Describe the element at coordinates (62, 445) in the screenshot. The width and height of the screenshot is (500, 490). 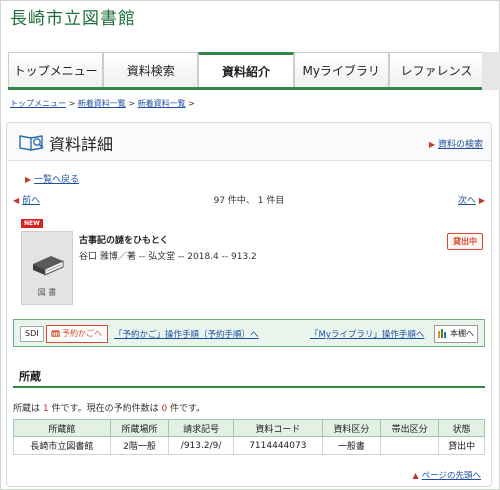
I see `table-cell: 長崎市立図書館` at that location.